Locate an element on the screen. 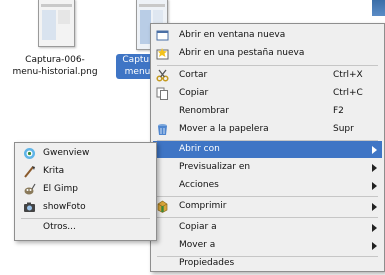  menu-item-label: Previsualizar en is located at coordinates (215, 167).